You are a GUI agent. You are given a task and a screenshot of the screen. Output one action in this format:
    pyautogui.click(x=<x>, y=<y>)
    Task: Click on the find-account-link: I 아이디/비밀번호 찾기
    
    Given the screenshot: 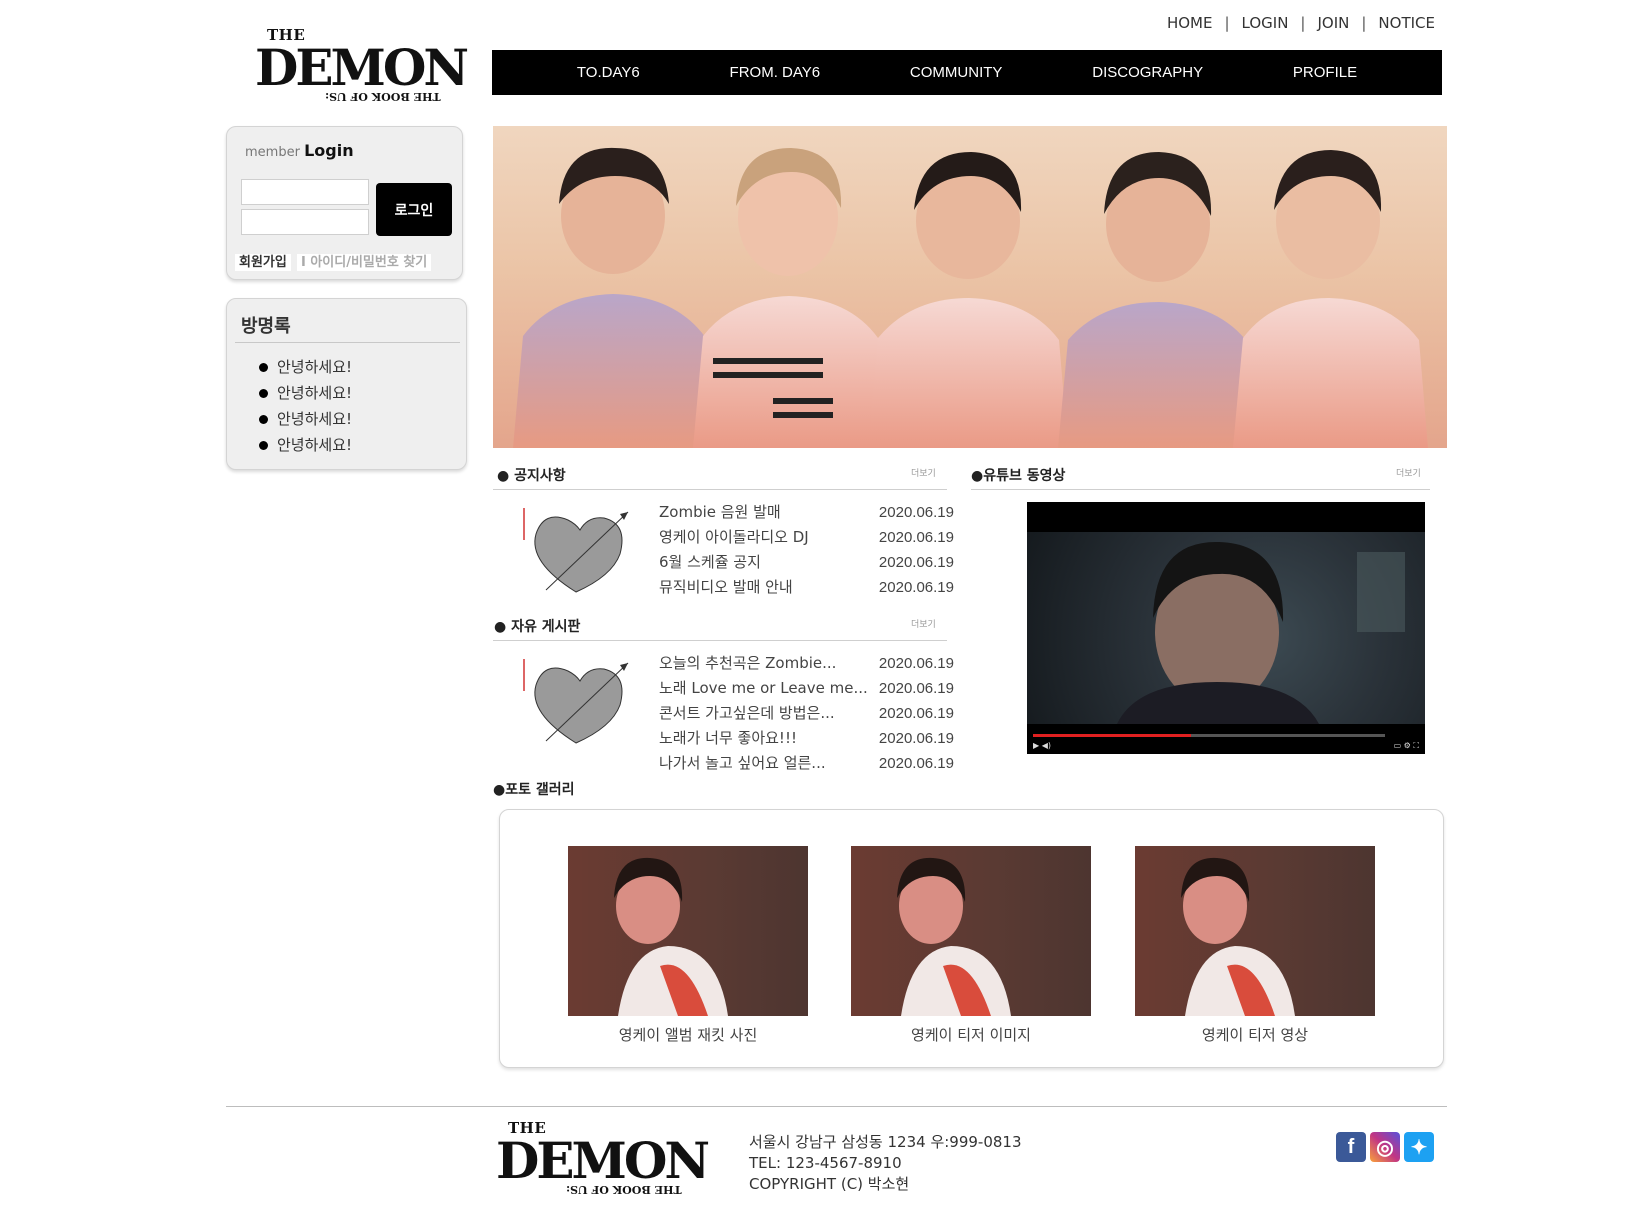 What is the action you would take?
    pyautogui.click(x=364, y=262)
    